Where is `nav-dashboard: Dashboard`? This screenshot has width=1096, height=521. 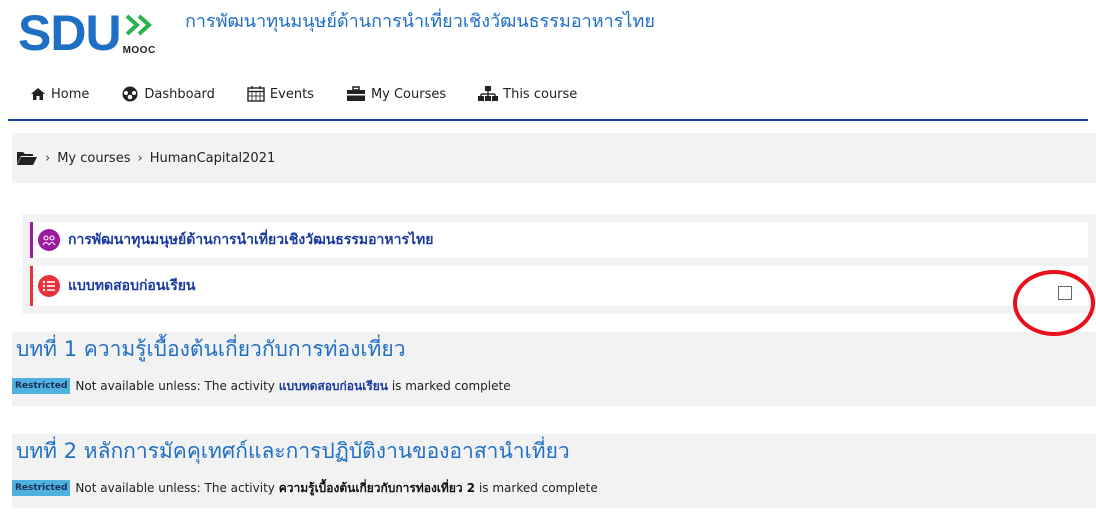 nav-dashboard: Dashboard is located at coordinates (168, 94).